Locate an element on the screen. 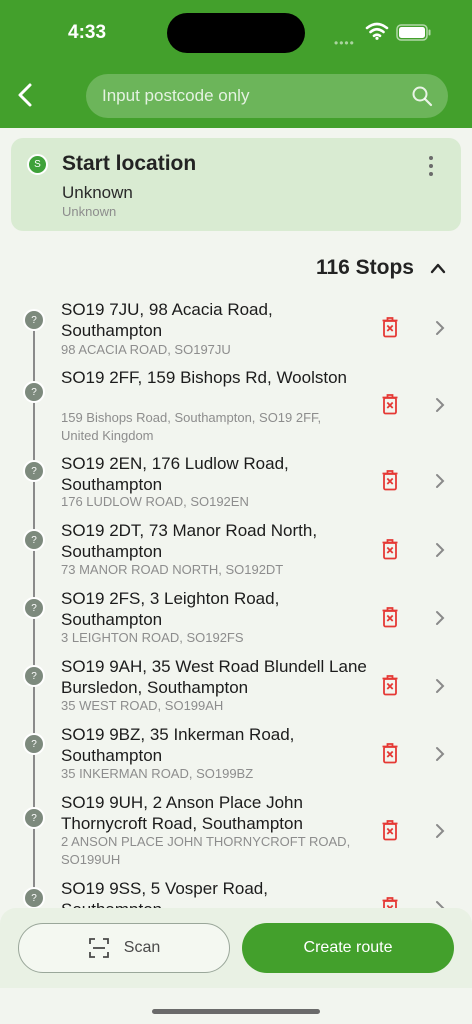 Image resolution: width=472 pixels, height=1024 pixels. create-route-button: Create route is located at coordinates (348, 948).